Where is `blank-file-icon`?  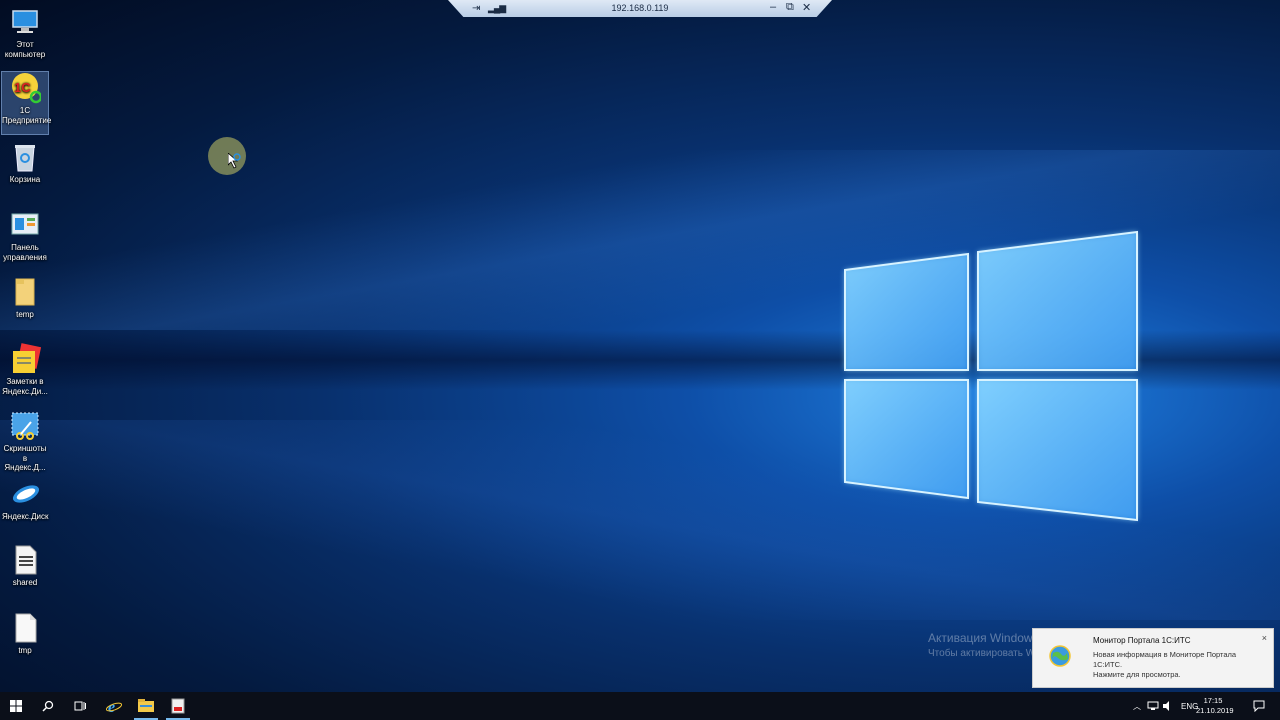
blank-file-icon is located at coordinates (25, 628).